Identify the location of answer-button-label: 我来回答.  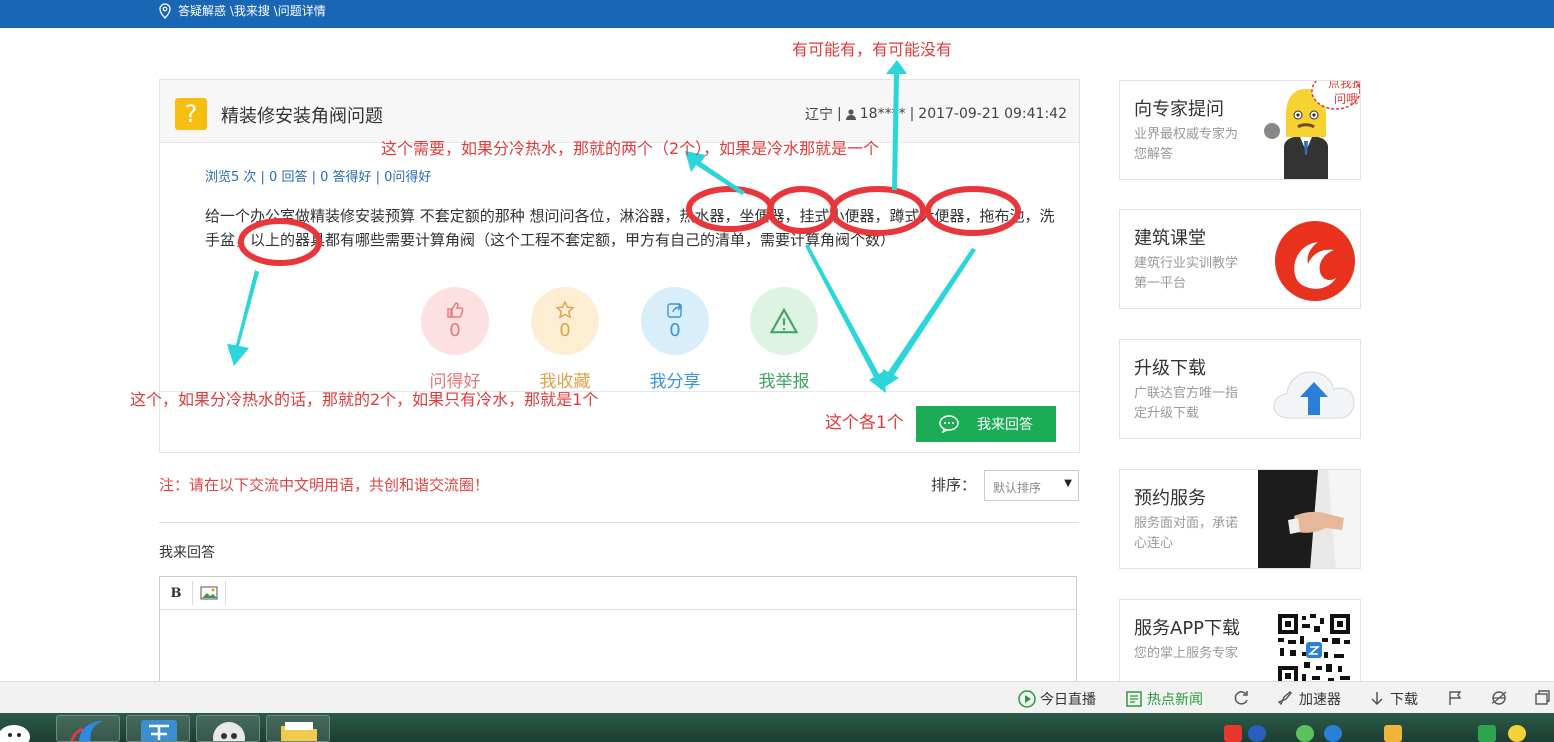
(1005, 425).